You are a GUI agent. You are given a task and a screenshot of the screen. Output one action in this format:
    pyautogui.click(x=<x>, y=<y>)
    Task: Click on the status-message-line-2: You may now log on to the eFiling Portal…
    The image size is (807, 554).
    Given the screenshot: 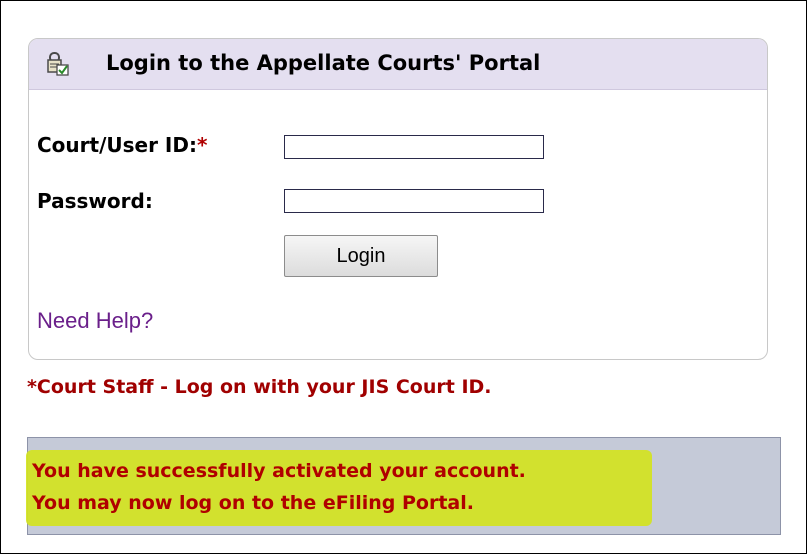 What is the action you would take?
    pyautogui.click(x=253, y=503)
    